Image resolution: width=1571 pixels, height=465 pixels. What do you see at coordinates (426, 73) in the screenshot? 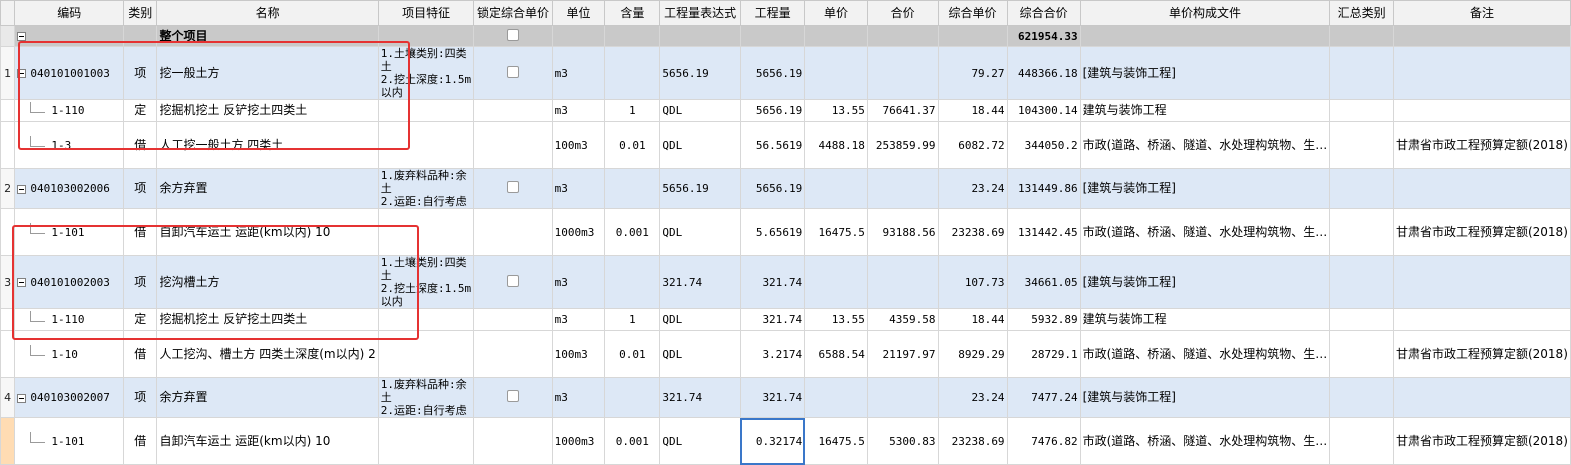
I see `feature-cell: 1.土壤类别:四类土 2.挖土深度:1.5m 以内` at bounding box center [426, 73].